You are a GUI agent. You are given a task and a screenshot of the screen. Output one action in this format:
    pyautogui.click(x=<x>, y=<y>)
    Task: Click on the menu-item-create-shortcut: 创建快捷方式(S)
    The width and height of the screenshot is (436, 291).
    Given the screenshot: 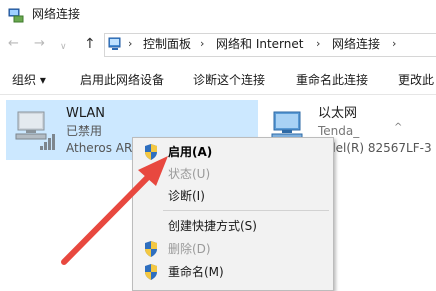 What is the action you would take?
    pyautogui.click(x=233, y=226)
    